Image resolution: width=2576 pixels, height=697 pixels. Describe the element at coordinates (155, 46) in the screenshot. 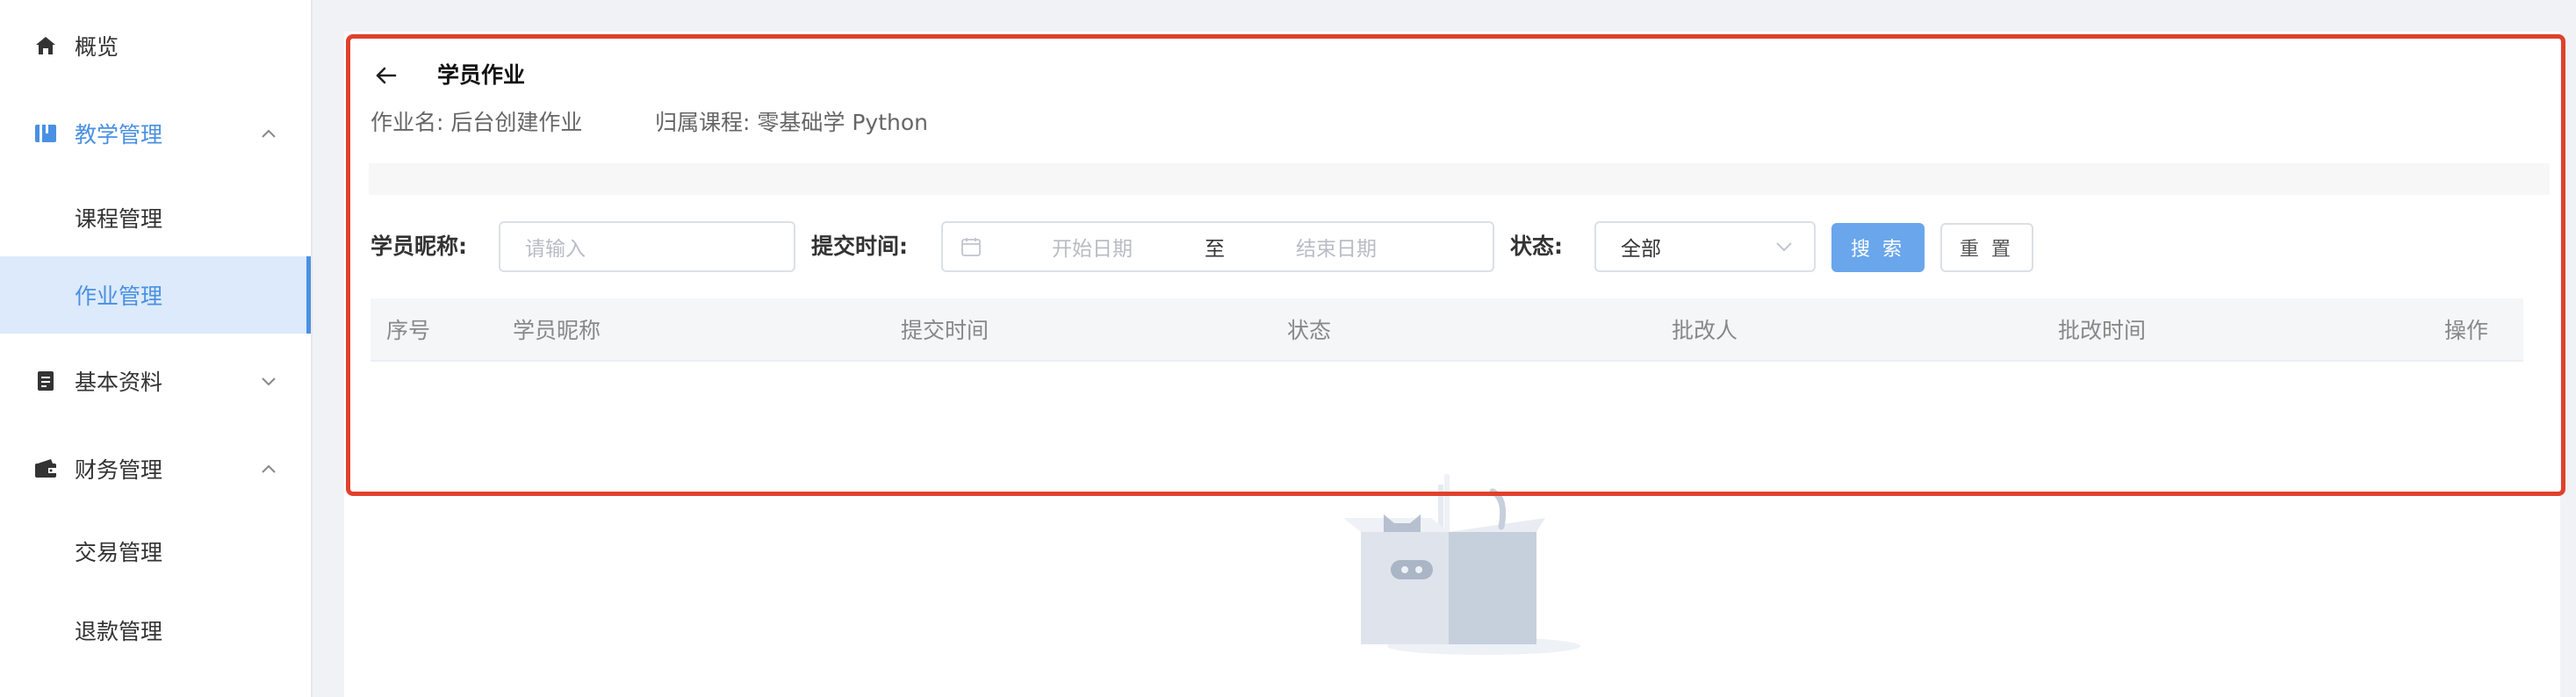

I see `sidebar-item-overview: 概览` at that location.